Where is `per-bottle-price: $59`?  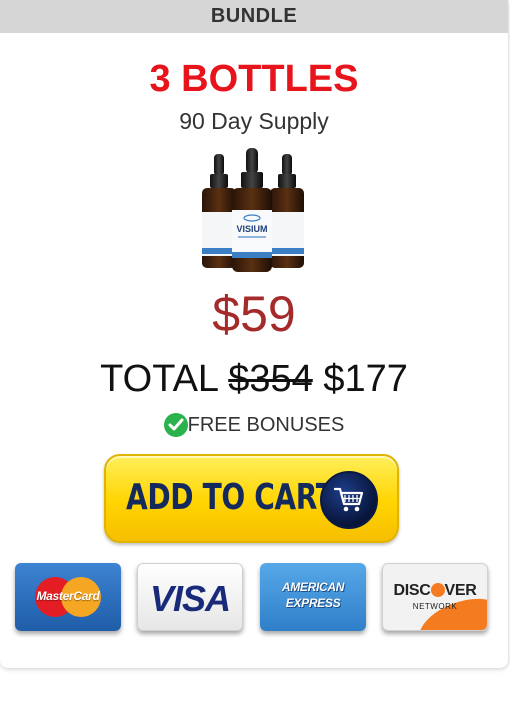 per-bottle-price: $59 is located at coordinates (254, 314).